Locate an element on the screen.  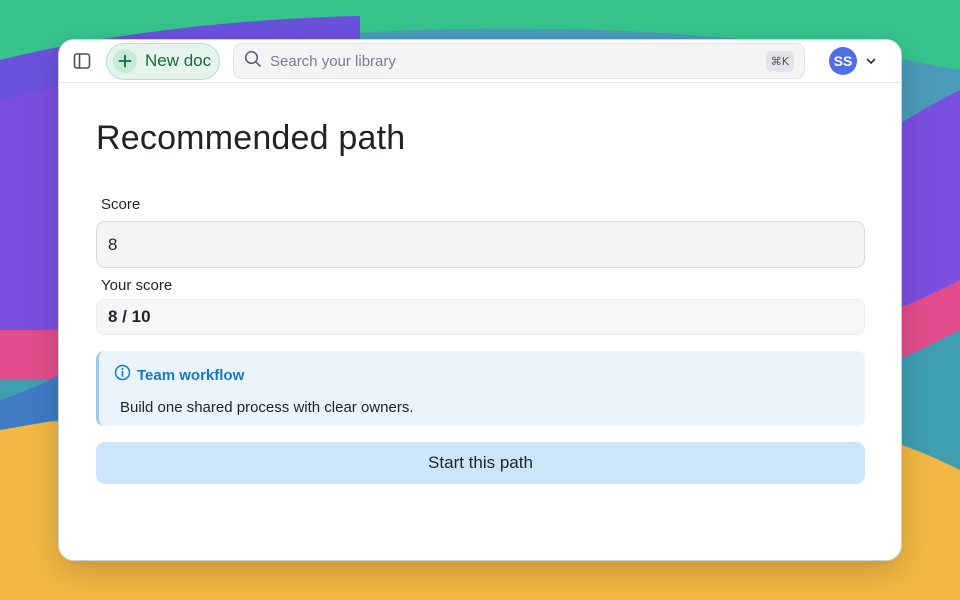
chevron-down-icon is located at coordinates (871, 61).